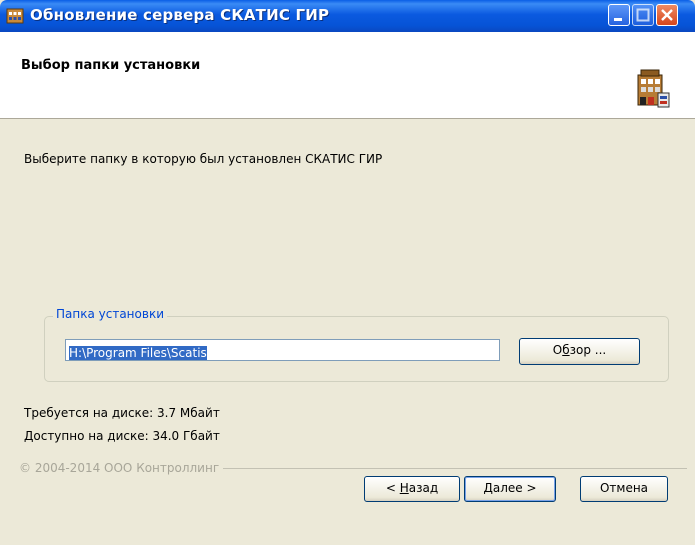 This screenshot has height=545, width=695. What do you see at coordinates (566, 350) in the screenshot?
I see `browse-label-accel: б` at bounding box center [566, 350].